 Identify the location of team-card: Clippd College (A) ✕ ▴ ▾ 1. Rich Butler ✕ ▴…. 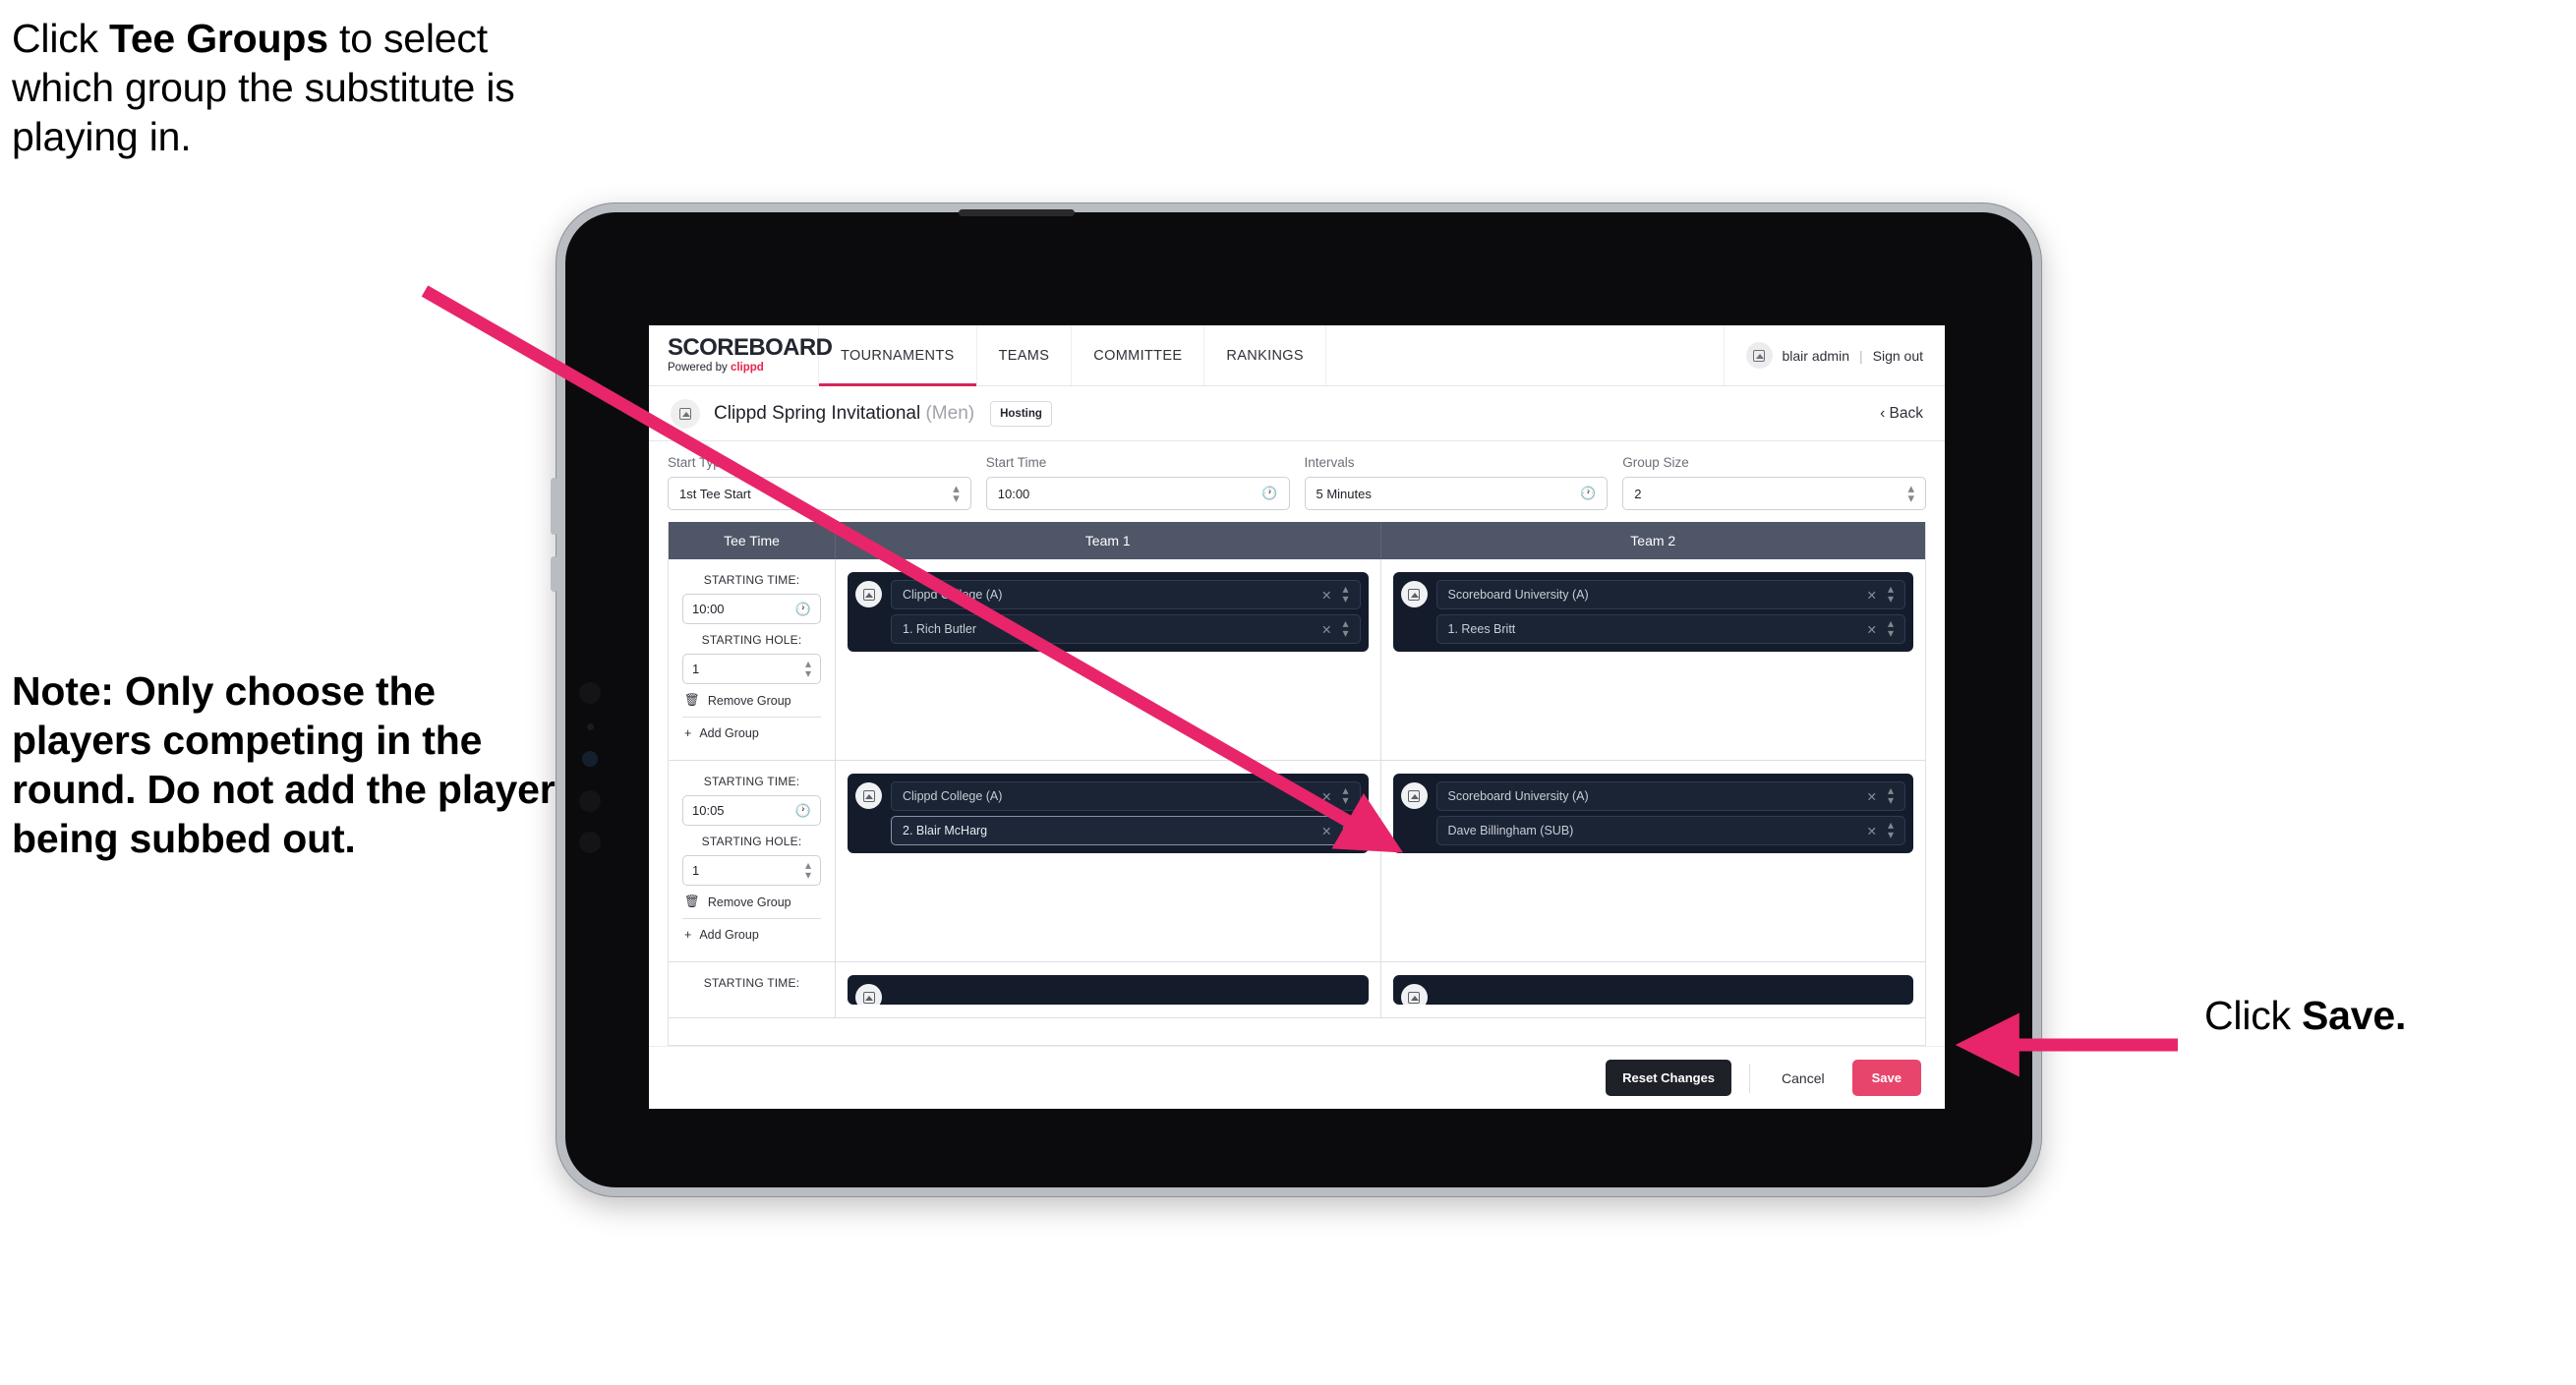
(1108, 612).